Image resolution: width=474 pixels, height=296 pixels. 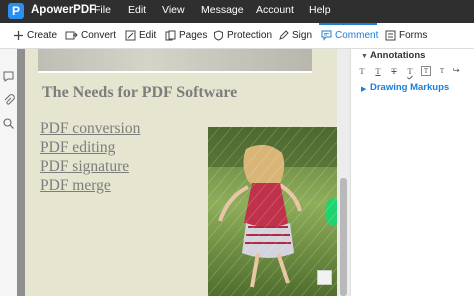 I want to click on page-heading: The Needs for PDF Software, so click(x=140, y=92).